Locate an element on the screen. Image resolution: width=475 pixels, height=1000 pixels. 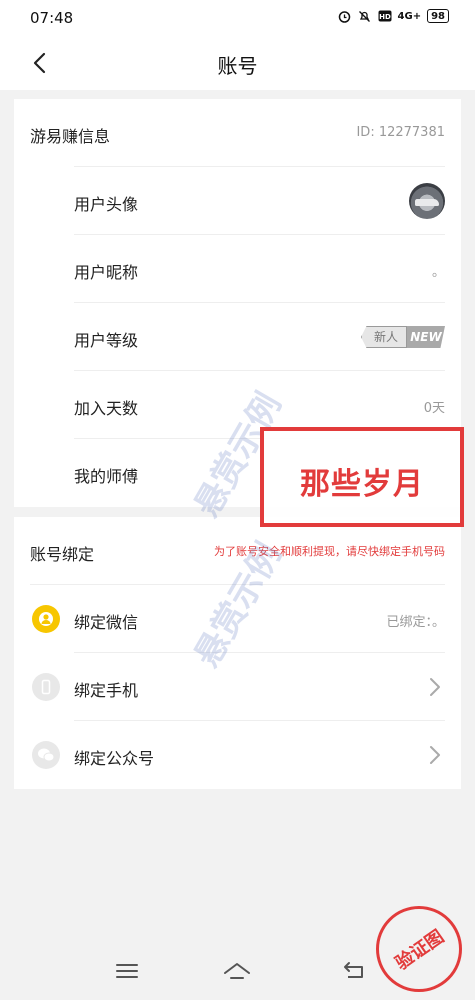
row-label: 绑定公众号 is located at coordinates (114, 758).